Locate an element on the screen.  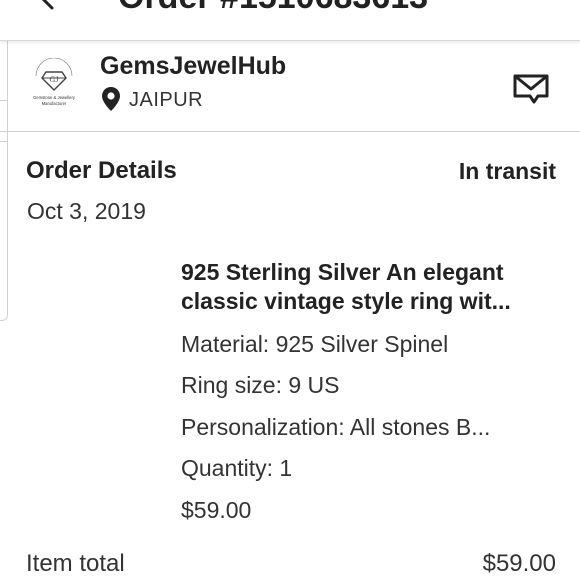
side-panel-edge is located at coordinates (4, 179).